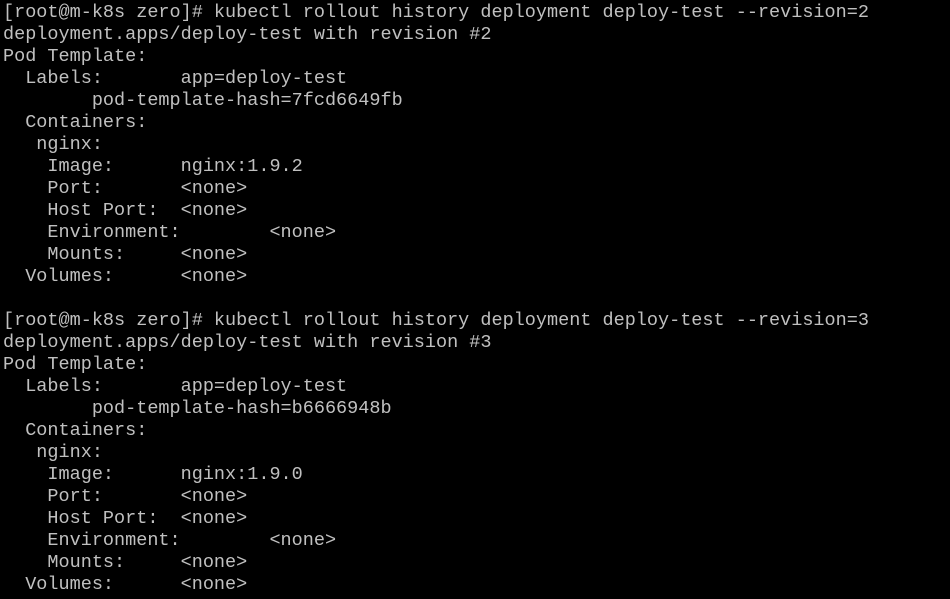 The height and width of the screenshot is (599, 950). What do you see at coordinates (197, 408) in the screenshot?
I see `output-line: pod-template-hash=b6666948b` at bounding box center [197, 408].